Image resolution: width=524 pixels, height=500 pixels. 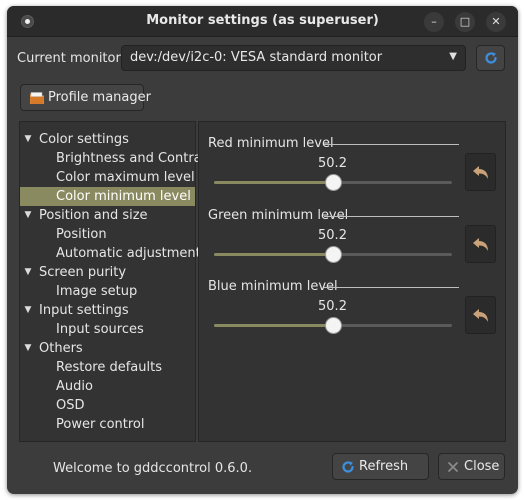 I want to click on control-group: Blue minimum level 50.2, so click(x=332, y=306).